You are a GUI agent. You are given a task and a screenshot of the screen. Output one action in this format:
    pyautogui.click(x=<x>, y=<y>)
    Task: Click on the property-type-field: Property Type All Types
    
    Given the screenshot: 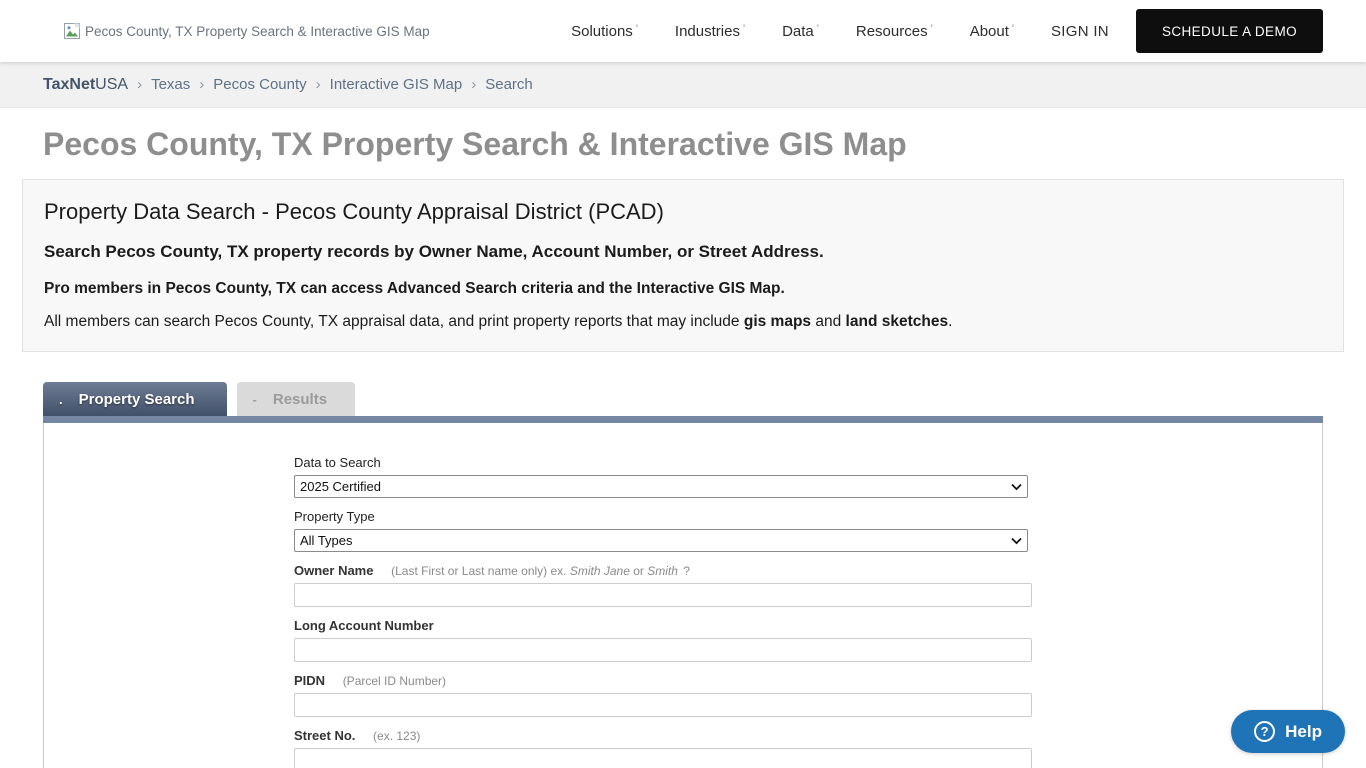 What is the action you would take?
    pyautogui.click(x=808, y=530)
    